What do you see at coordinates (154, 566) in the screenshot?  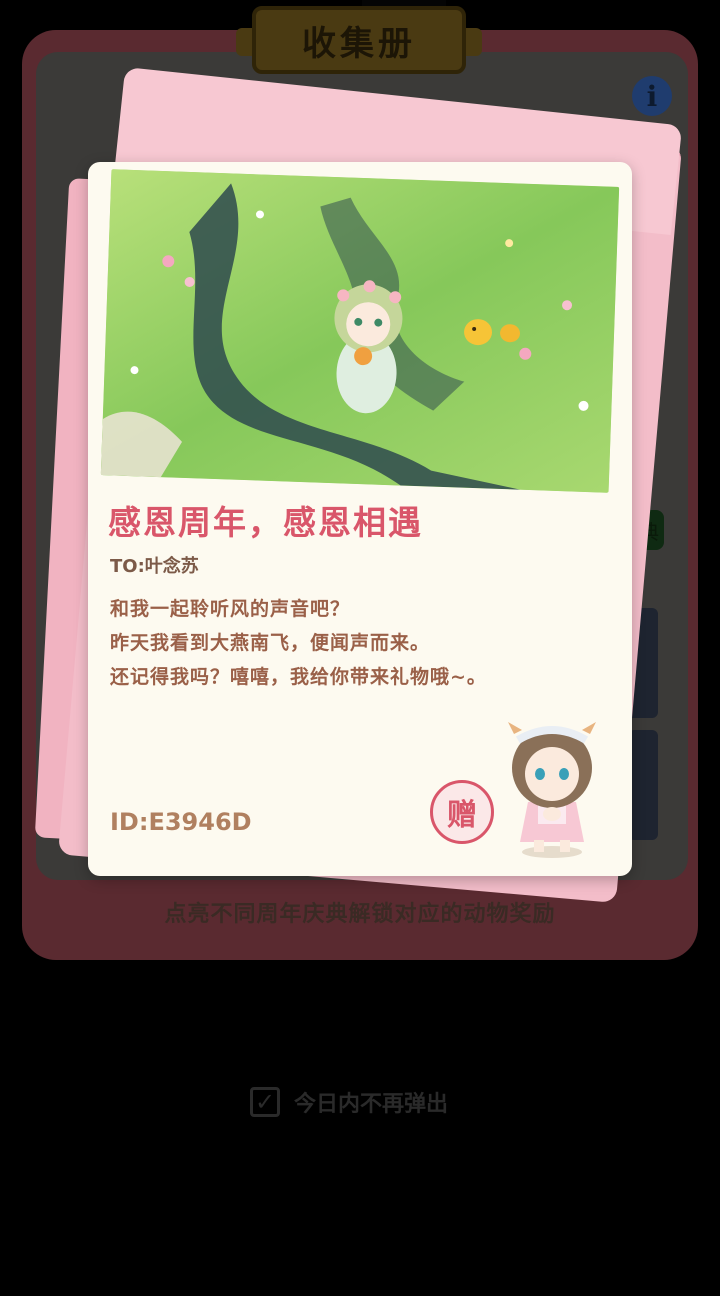 I see `recipient-line: TO:叶念苏` at bounding box center [154, 566].